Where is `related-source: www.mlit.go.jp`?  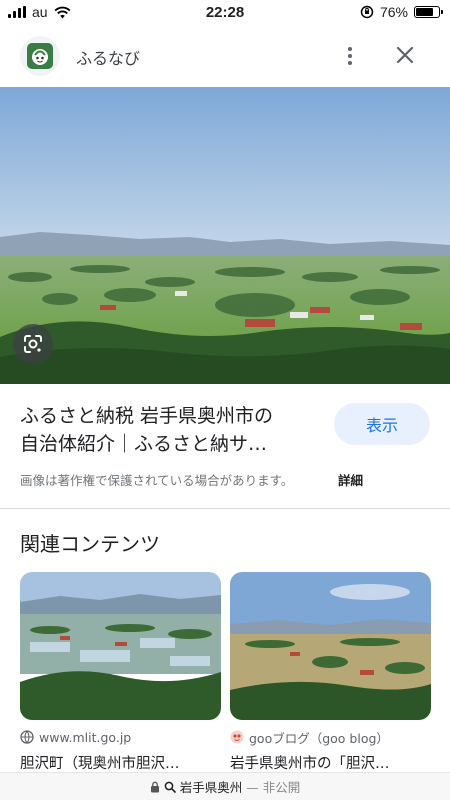
related-source: www.mlit.go.jp is located at coordinates (120, 737).